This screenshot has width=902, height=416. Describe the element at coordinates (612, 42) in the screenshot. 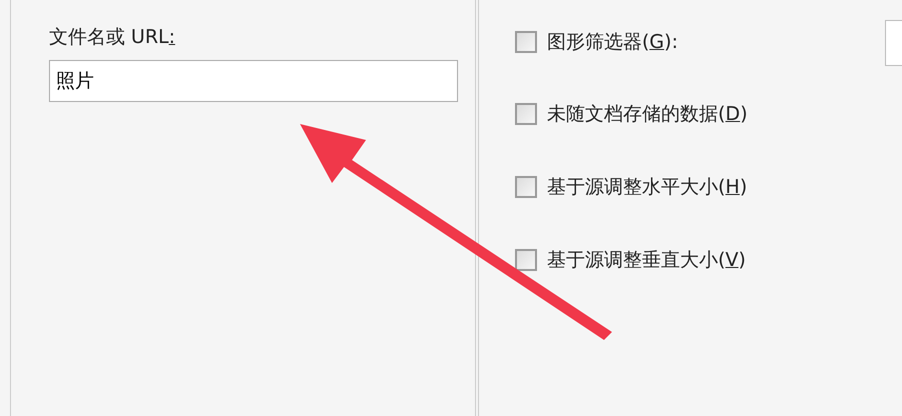

I see `checkbox-label: 图形筛选器(G):` at that location.